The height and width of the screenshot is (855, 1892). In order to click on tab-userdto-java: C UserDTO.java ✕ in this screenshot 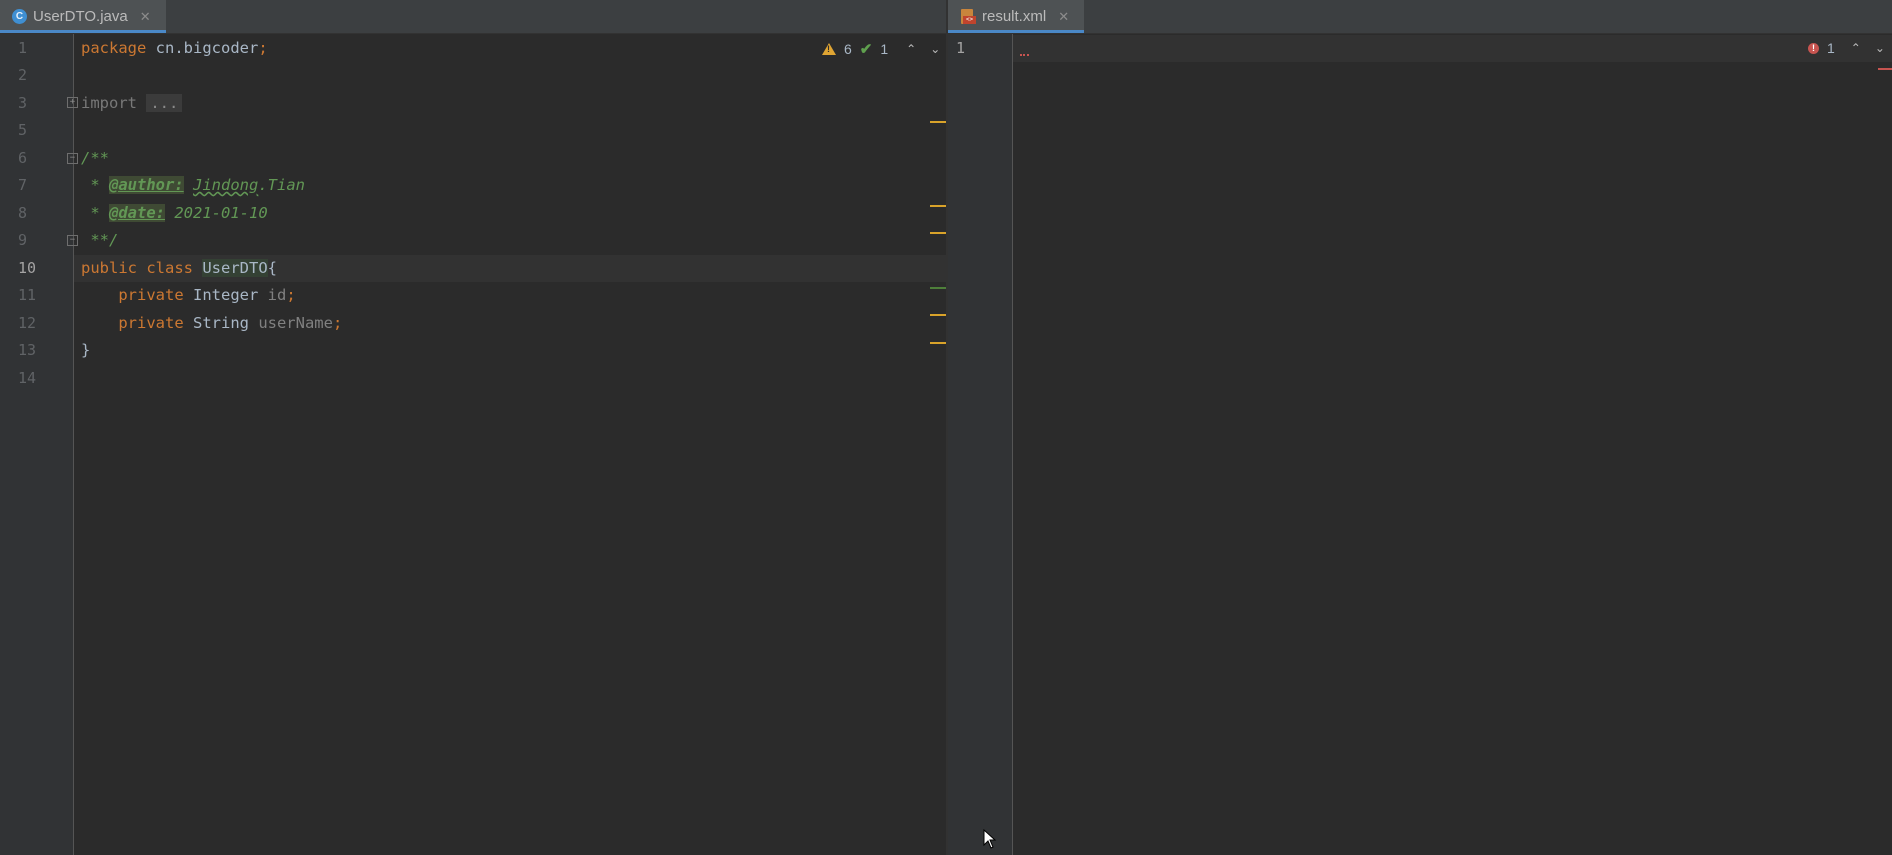, I will do `click(83, 16)`.